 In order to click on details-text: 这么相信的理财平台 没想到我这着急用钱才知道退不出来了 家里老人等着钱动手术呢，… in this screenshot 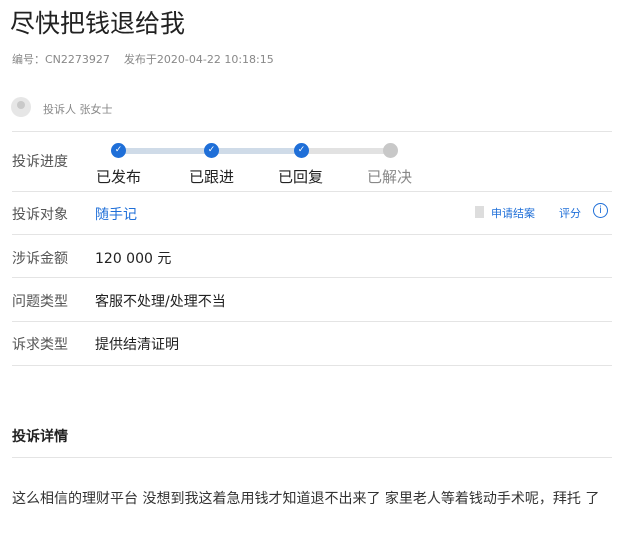, I will do `click(306, 499)`.